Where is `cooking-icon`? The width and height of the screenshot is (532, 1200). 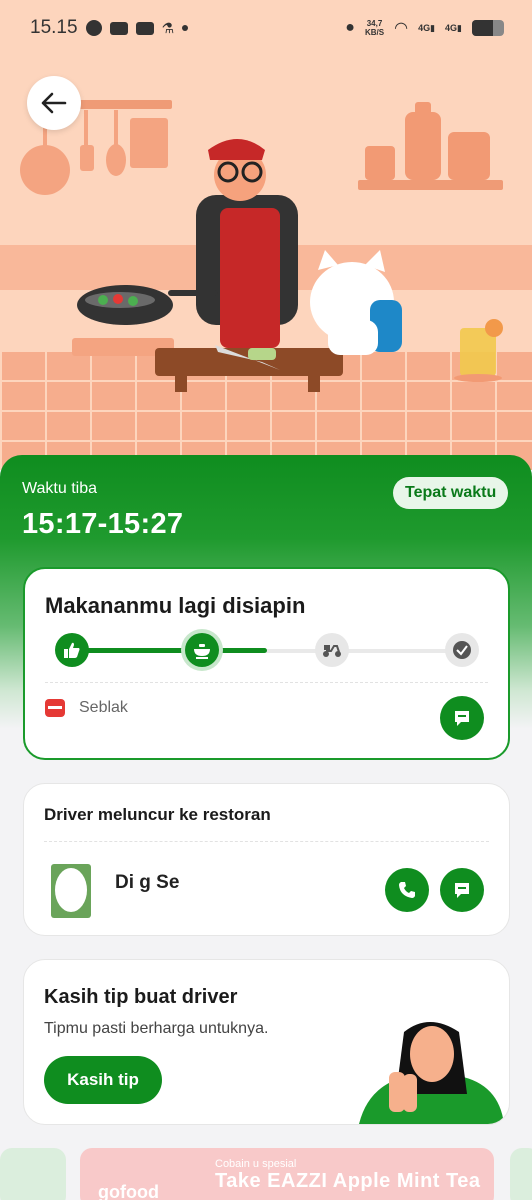
cooking-icon is located at coordinates (202, 651).